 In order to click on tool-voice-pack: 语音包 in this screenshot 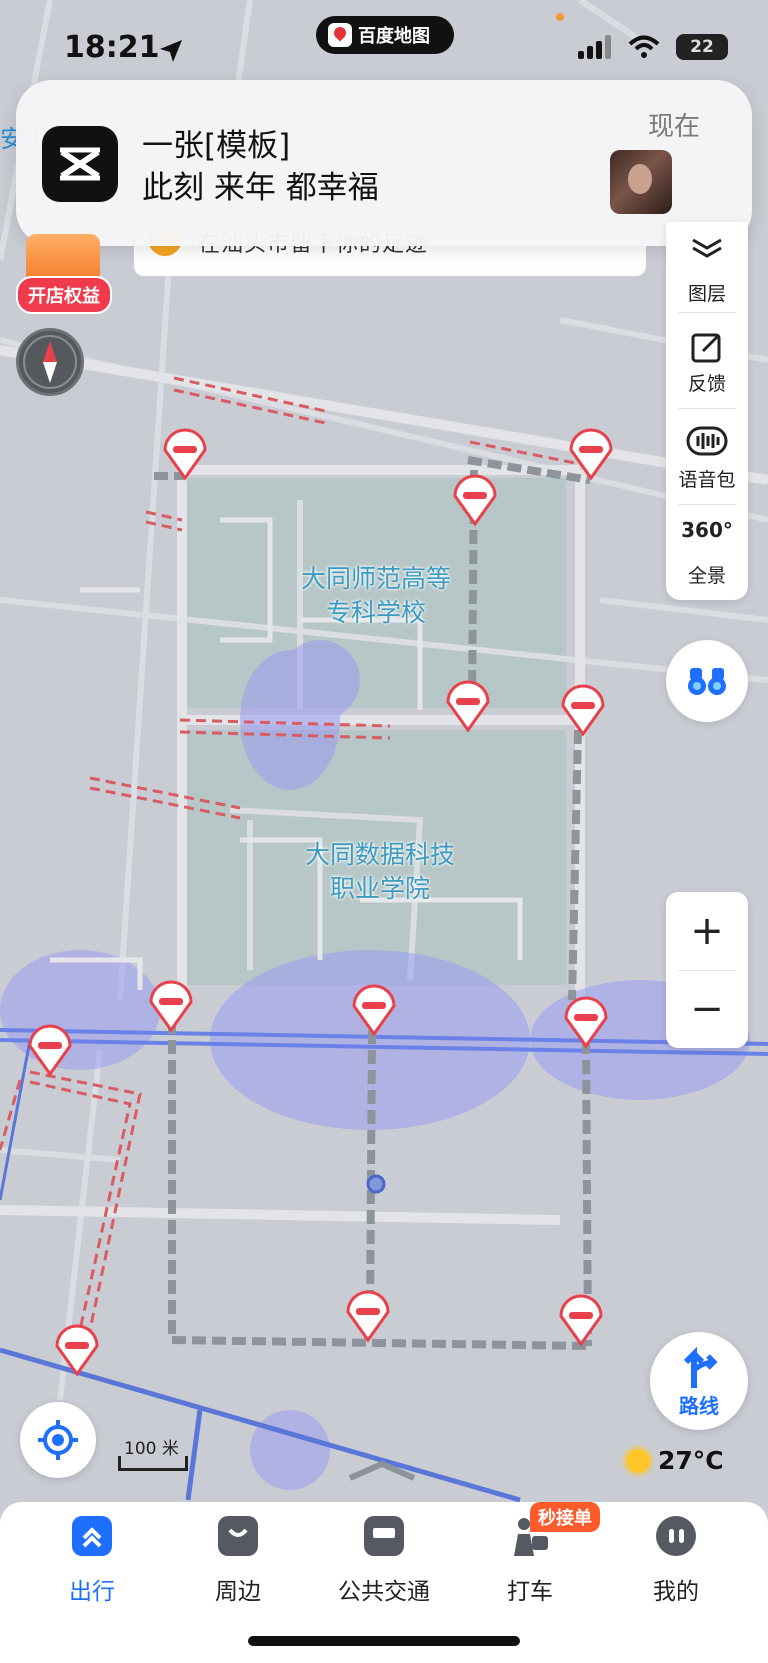, I will do `click(707, 456)`.